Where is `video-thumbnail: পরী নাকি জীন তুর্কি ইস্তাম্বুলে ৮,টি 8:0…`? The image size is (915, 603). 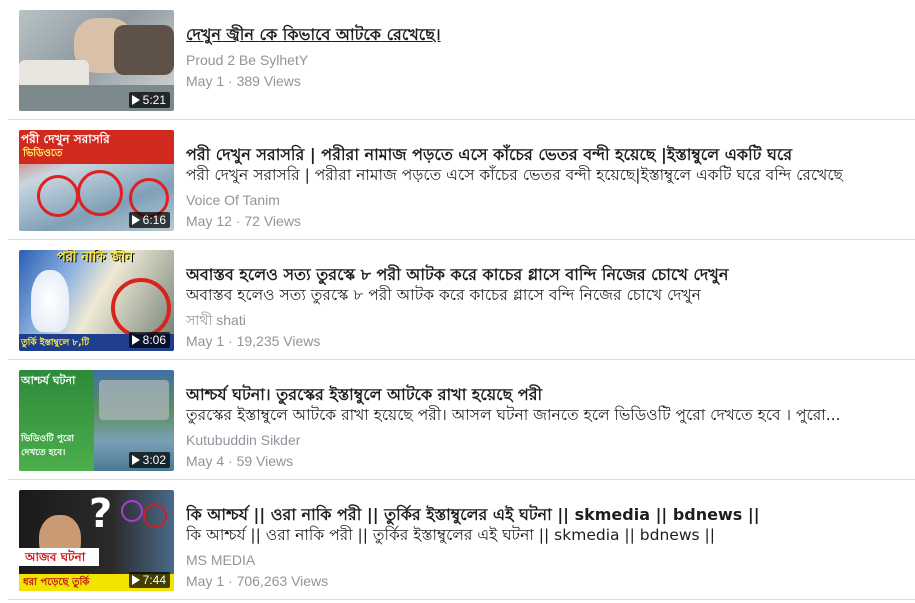
video-thumbnail: পরী নাকি জীন তুর্কি ইস্তাম্বুলে ৮,টি 8:0… is located at coordinates (96, 300).